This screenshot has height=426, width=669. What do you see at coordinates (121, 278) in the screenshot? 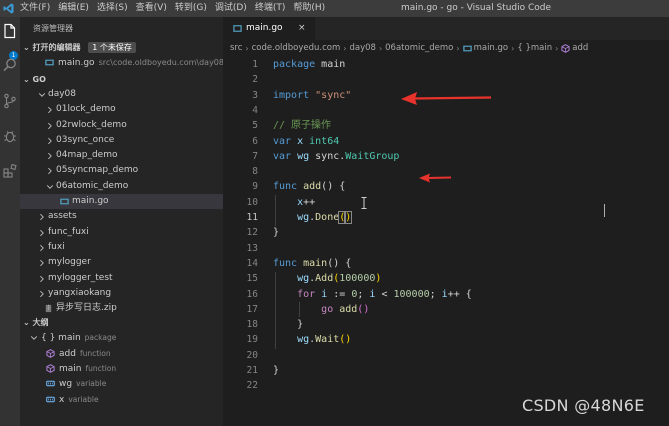
I see `folder-item: mylogger_test` at bounding box center [121, 278].